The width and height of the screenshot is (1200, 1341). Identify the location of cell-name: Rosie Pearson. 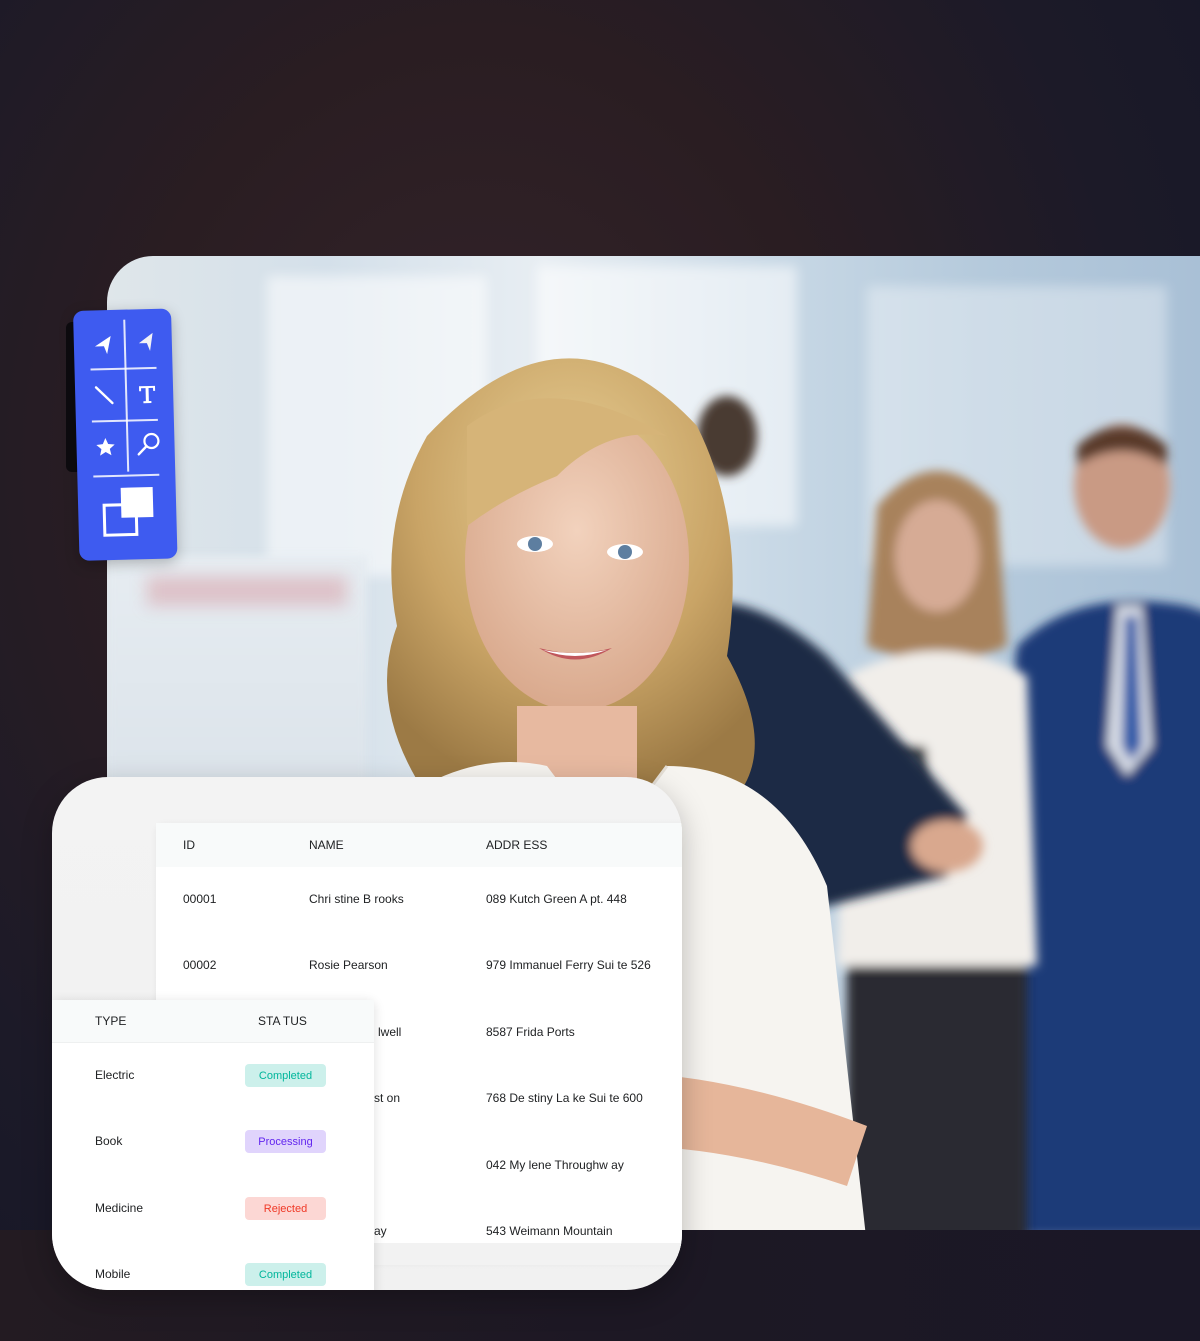
(348, 965).